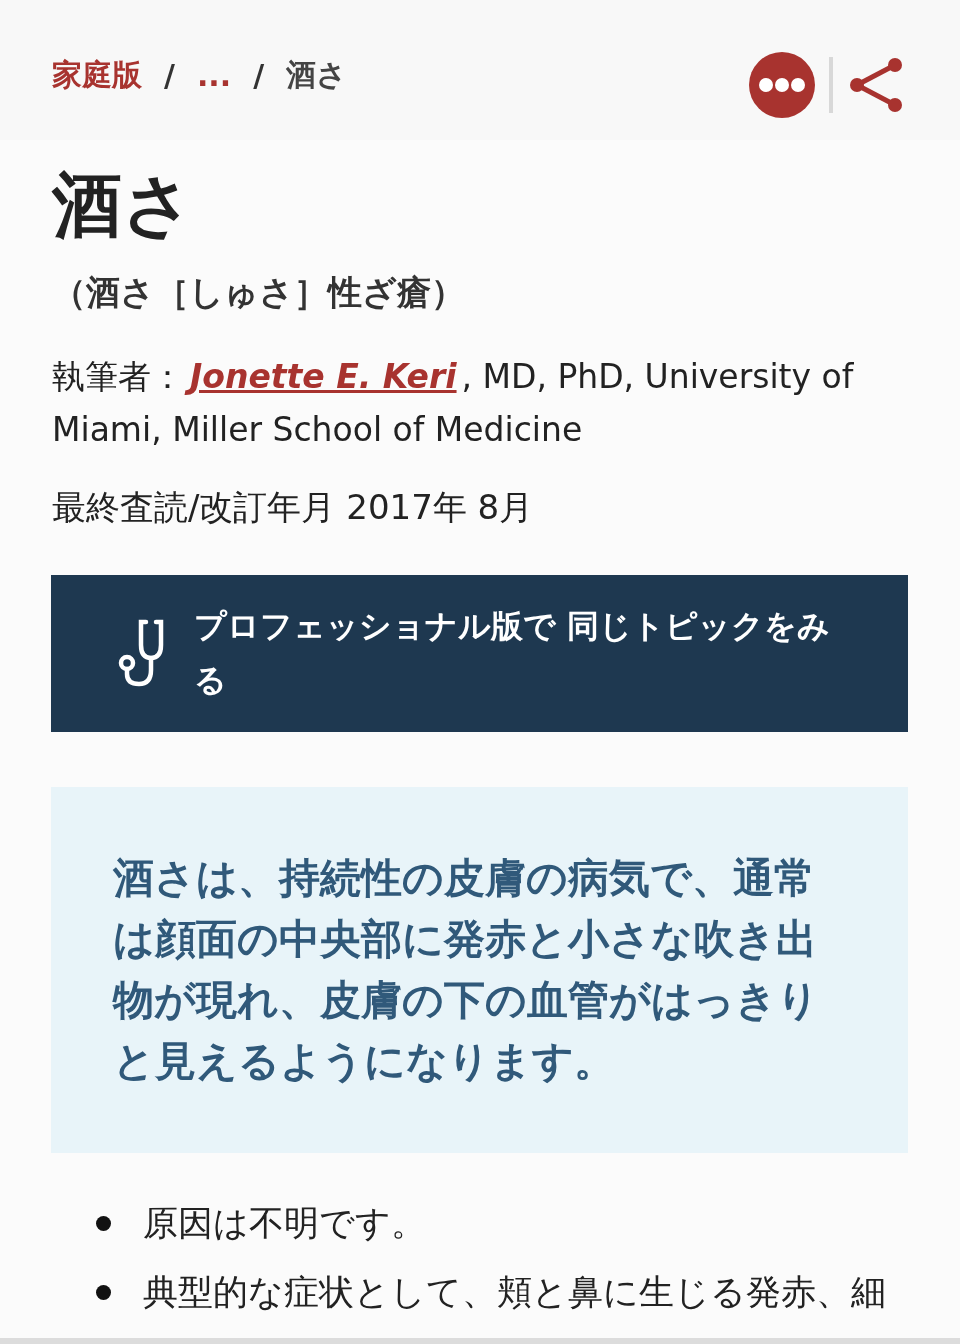  I want to click on bullet-text: 原因は不明です。, so click(284, 1223).